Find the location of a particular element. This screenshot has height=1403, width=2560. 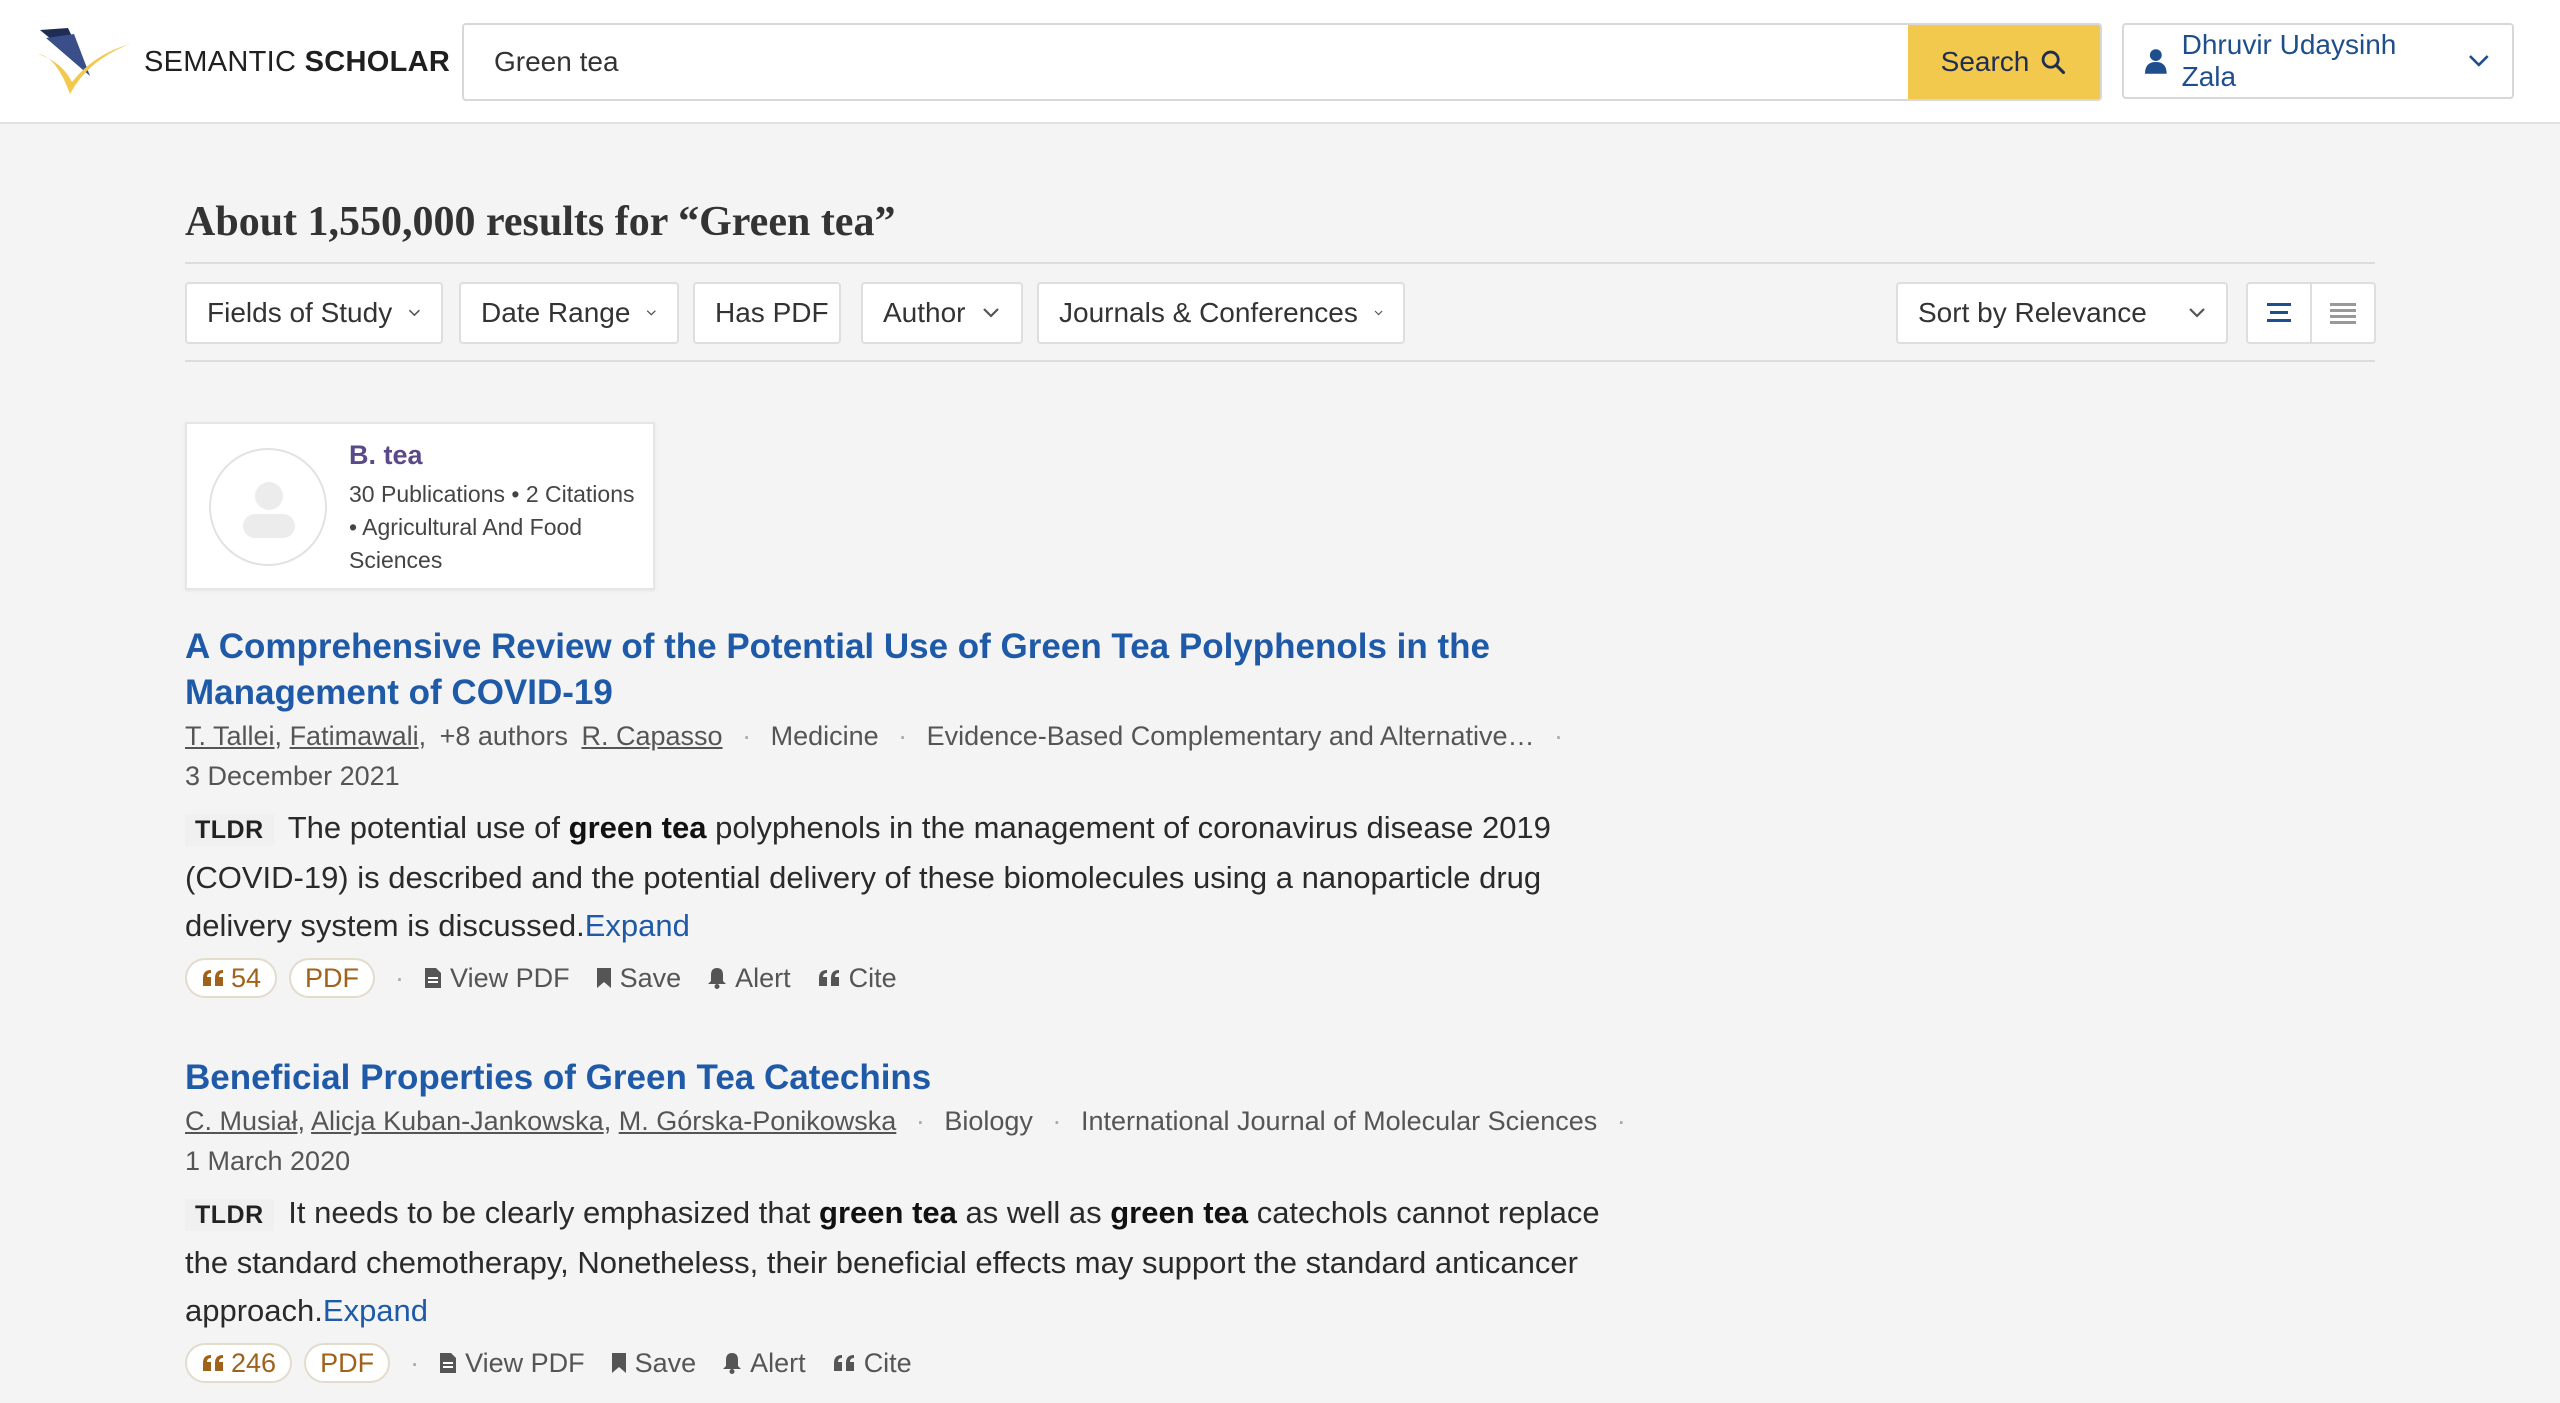

list-view-icon is located at coordinates (2279, 312).